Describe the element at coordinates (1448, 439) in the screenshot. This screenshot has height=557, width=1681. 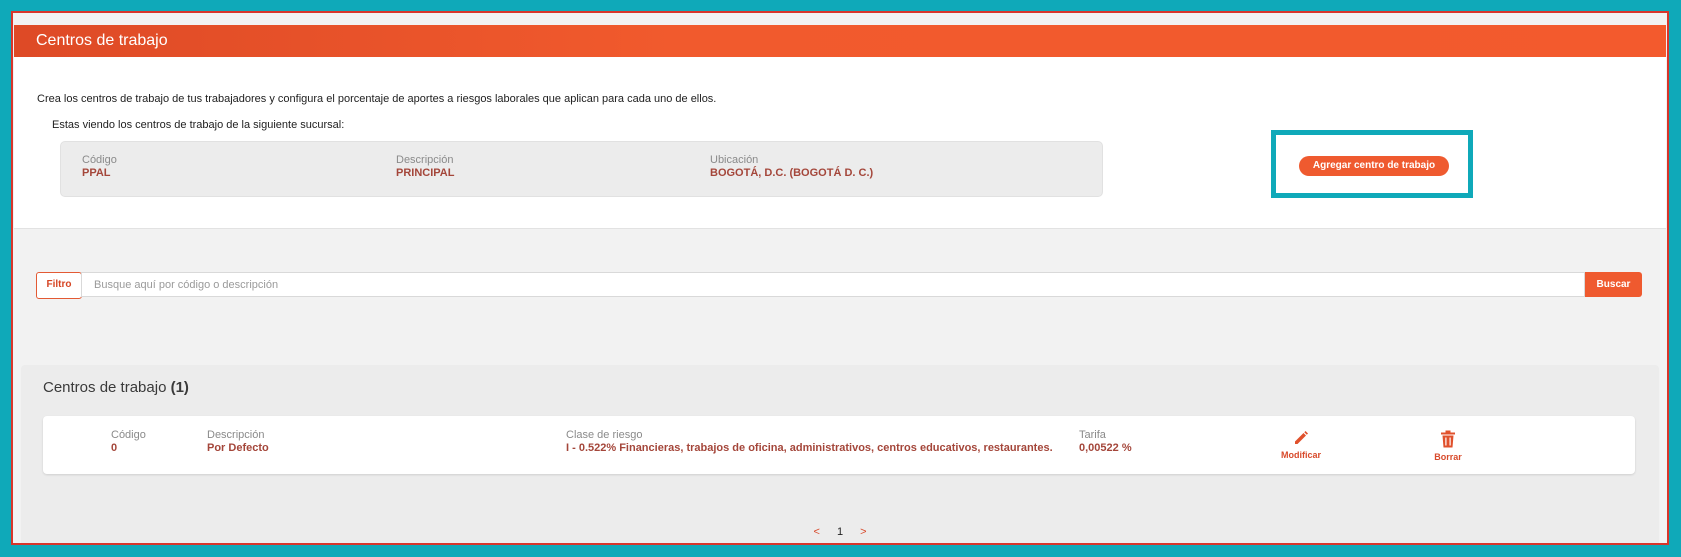
I see `trash-icon` at that location.